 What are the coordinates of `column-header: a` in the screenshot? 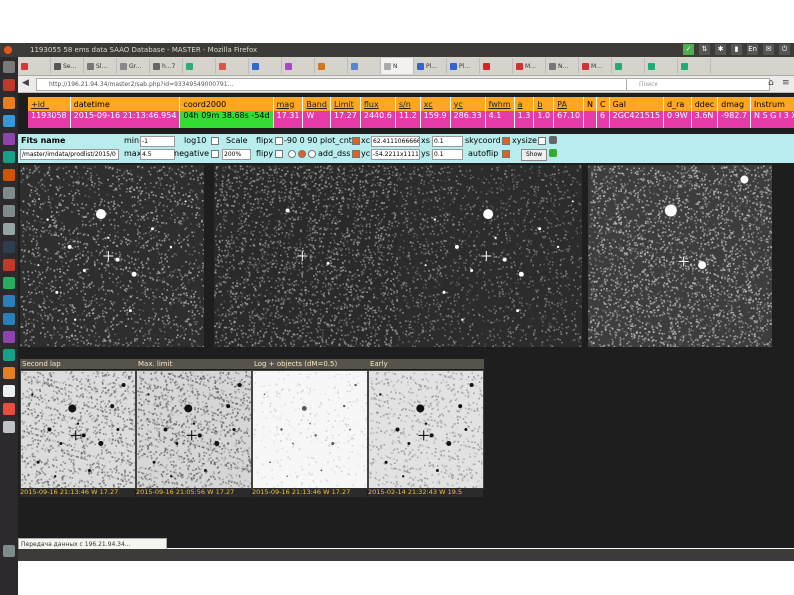 It's located at (524, 104).